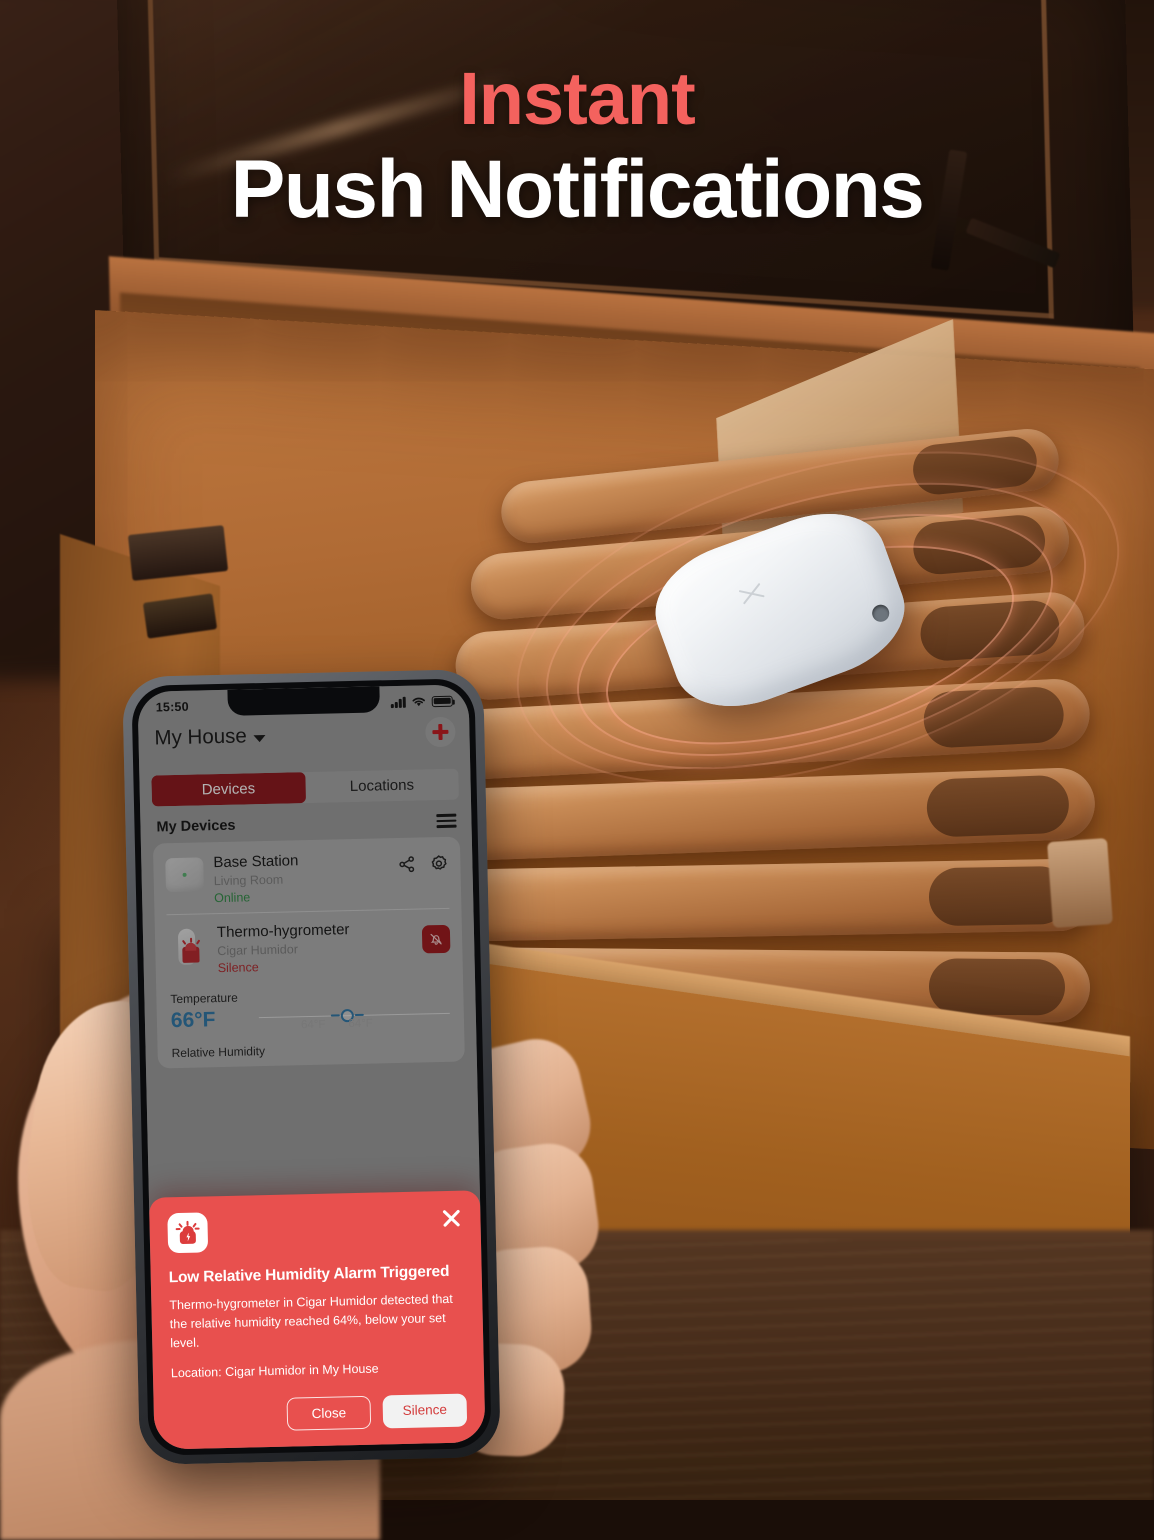  What do you see at coordinates (238, 967) in the screenshot?
I see `device-status: Silence` at bounding box center [238, 967].